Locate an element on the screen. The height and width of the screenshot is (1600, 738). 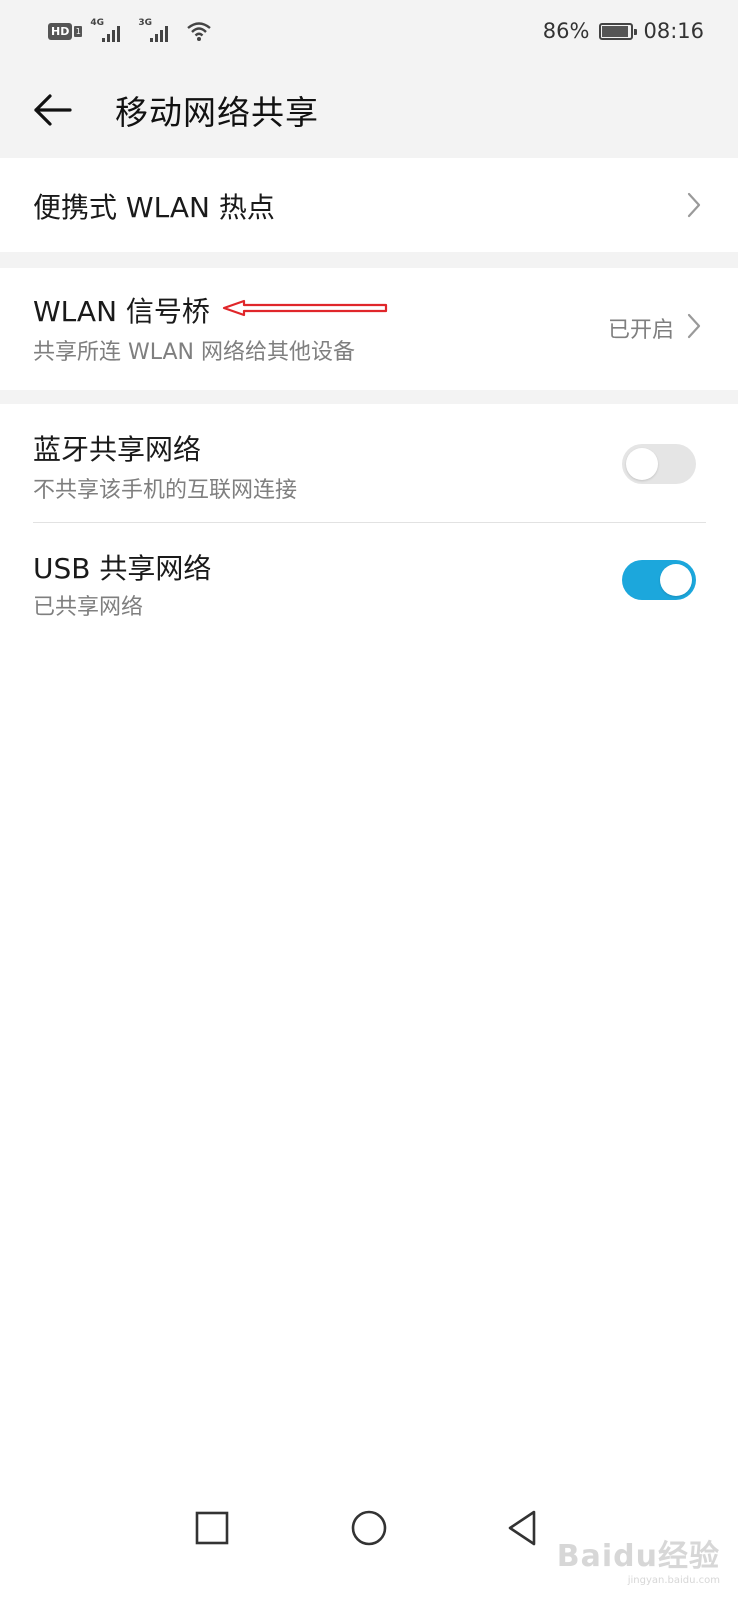
triangle-back-icon is located at coordinates (522, 1528).